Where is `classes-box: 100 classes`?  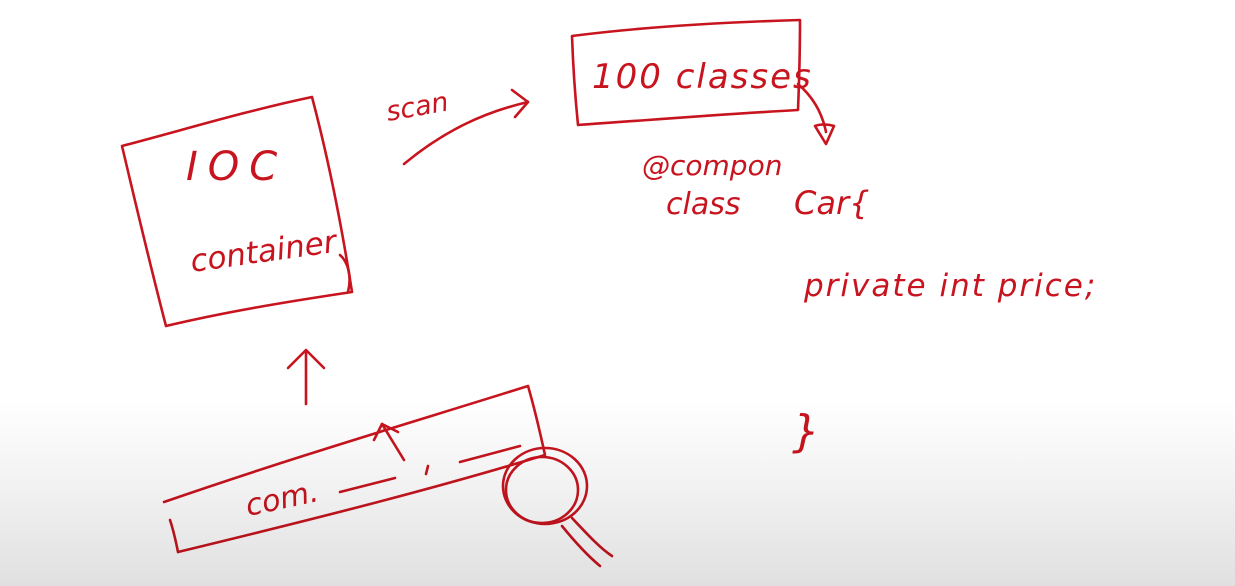 classes-box: 100 classes is located at coordinates (691, 72).